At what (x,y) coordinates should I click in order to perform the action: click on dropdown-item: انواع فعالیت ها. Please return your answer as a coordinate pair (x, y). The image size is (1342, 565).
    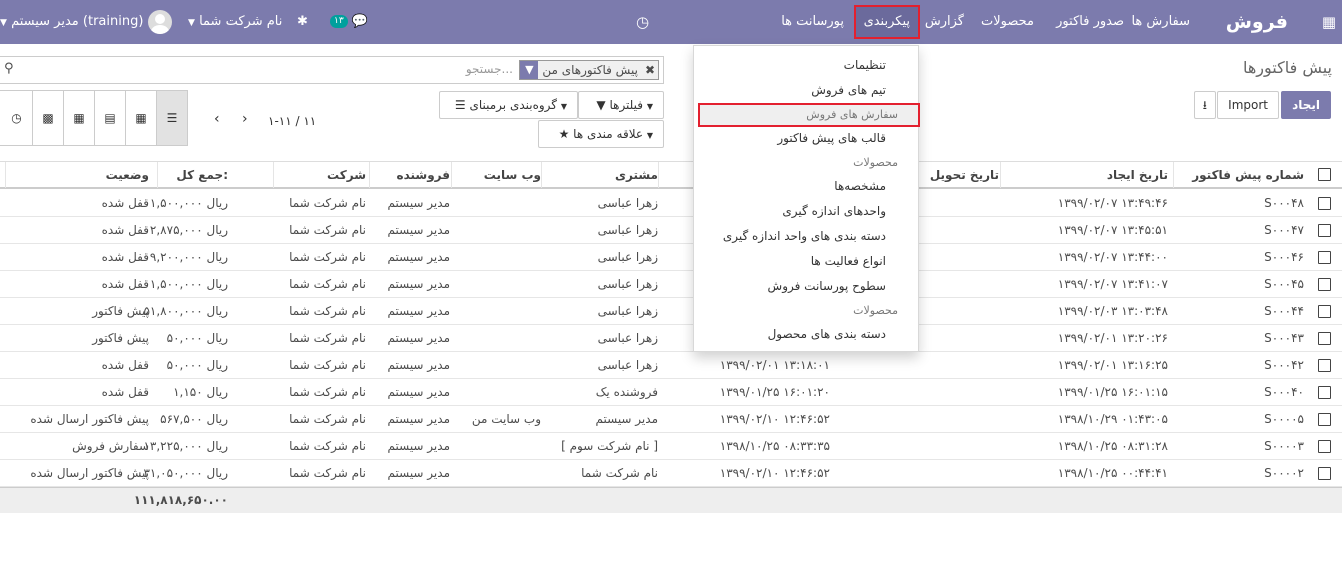
    Looking at the image, I should click on (848, 261).